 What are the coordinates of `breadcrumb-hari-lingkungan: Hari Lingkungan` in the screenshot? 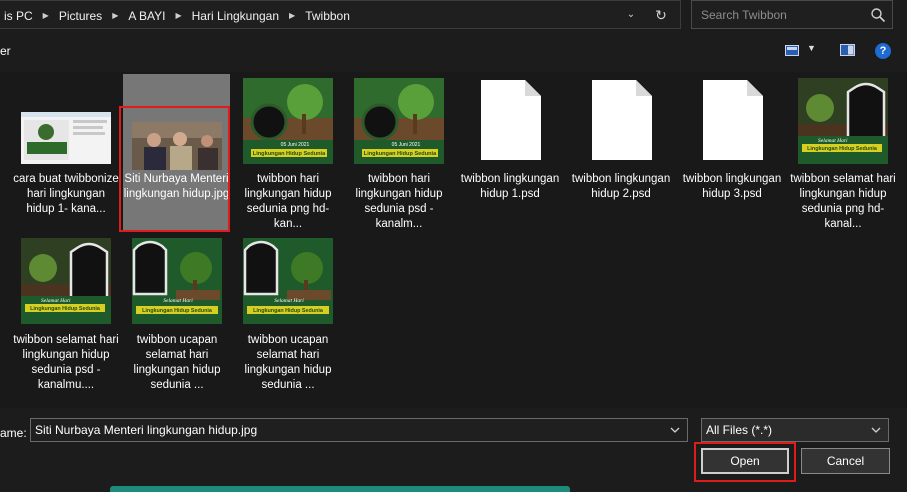 It's located at (235, 16).